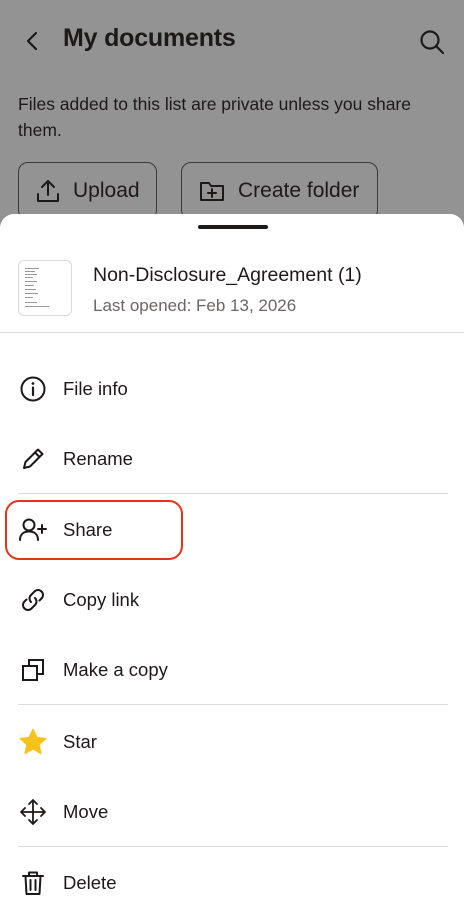  I want to click on file-last-opened: Last opened: Feb 13, 2026, so click(195, 305).